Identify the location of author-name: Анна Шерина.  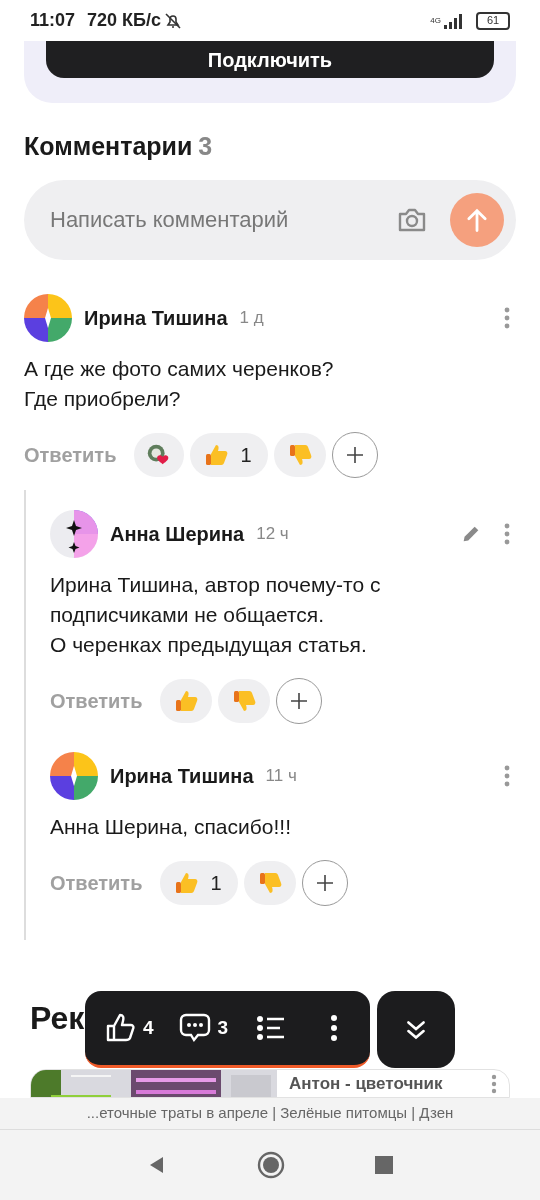
(177, 534).